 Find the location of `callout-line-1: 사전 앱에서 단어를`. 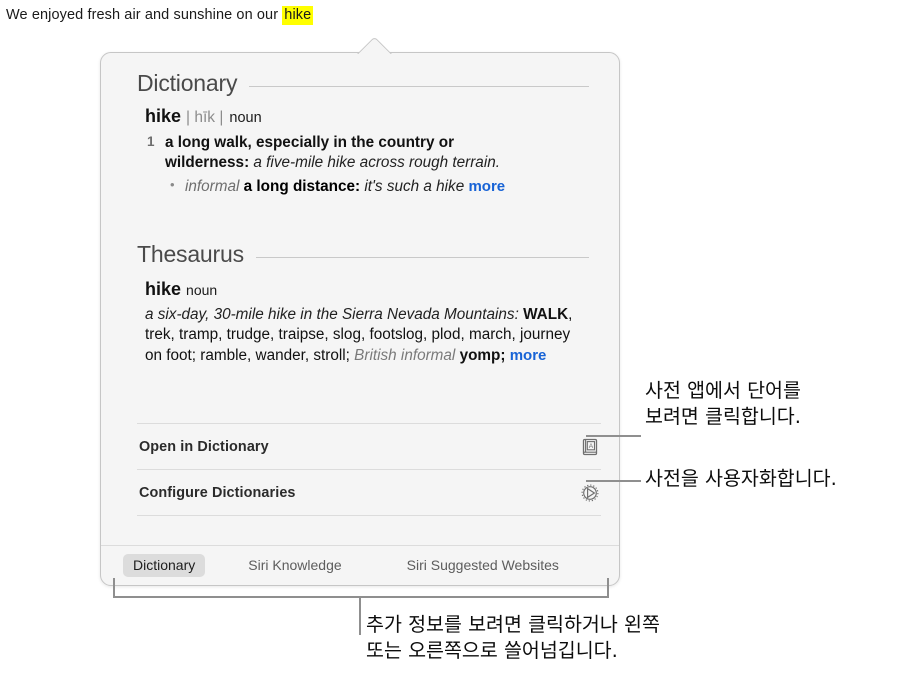

callout-line-1: 사전 앱에서 단어를 is located at coordinates (723, 390).